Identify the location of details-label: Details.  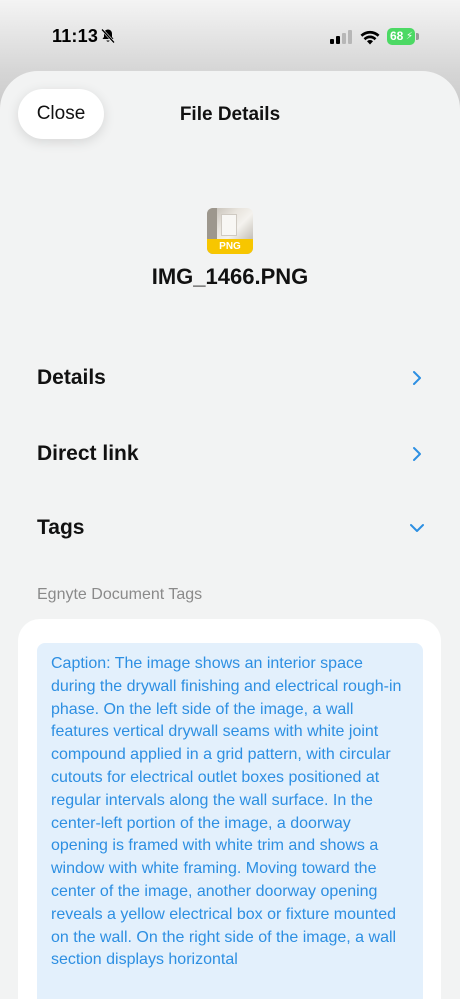
(71, 377).